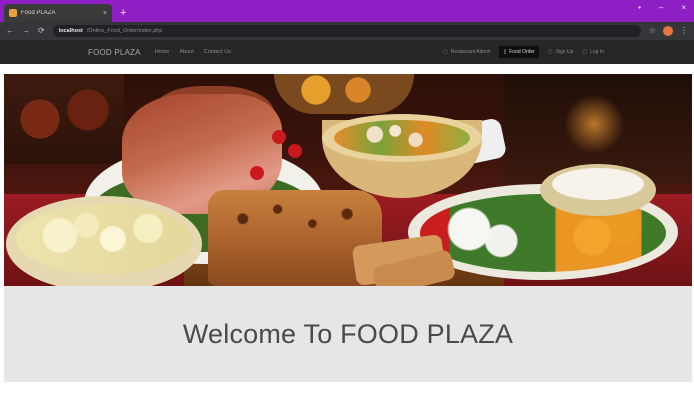  What do you see at coordinates (26, 31) in the screenshot?
I see `forward-icon: →` at bounding box center [26, 31].